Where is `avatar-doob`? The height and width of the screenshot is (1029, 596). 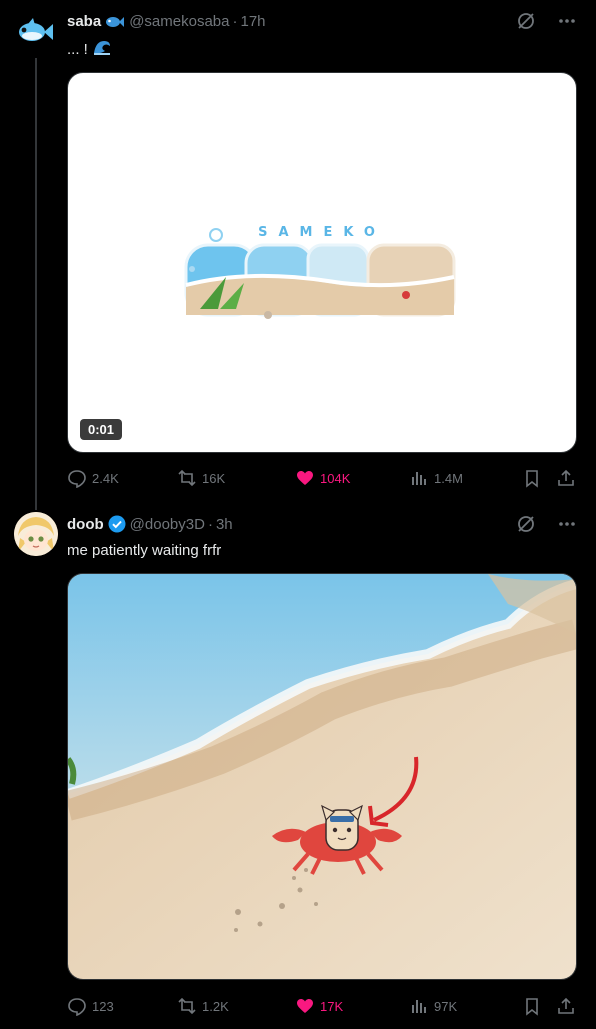
avatar-doob is located at coordinates (36, 534).